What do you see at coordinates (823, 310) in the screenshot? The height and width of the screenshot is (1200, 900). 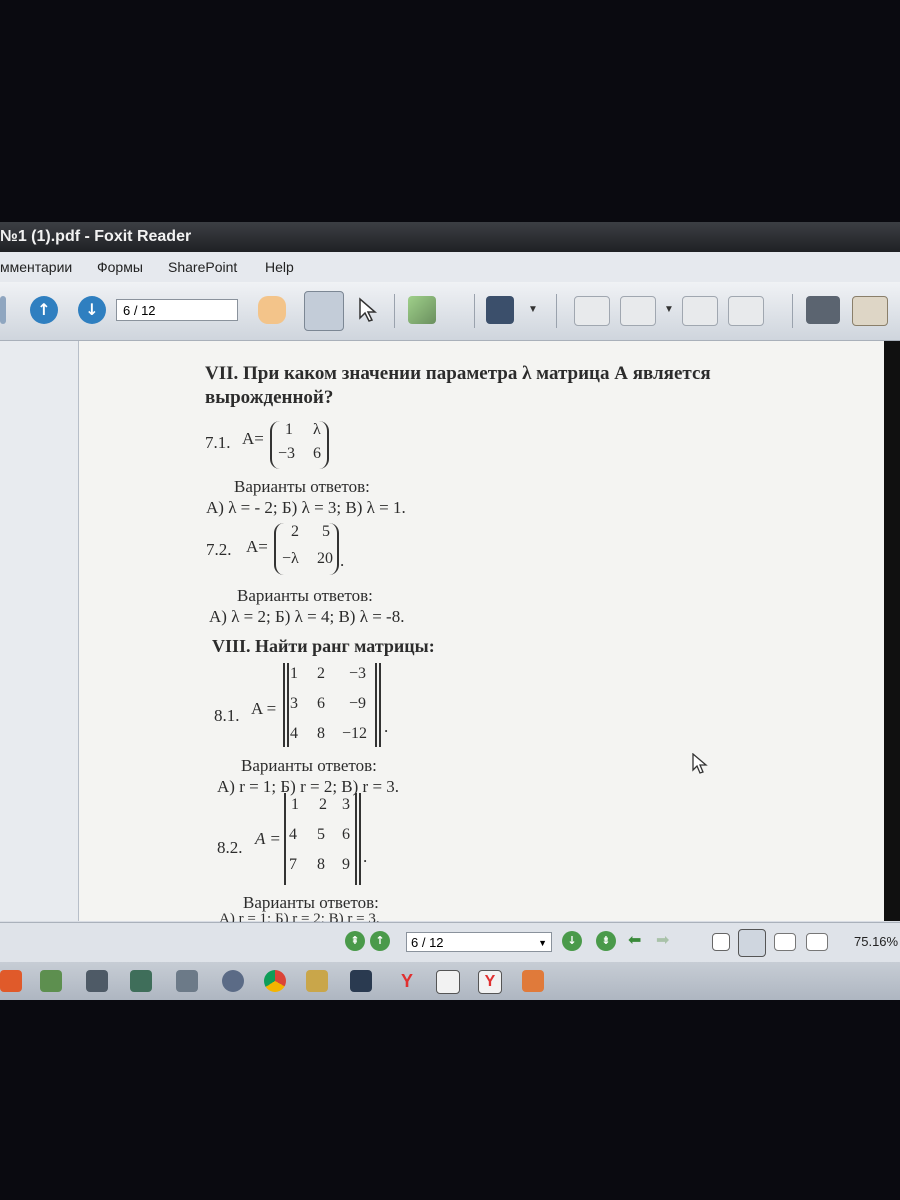 I see `print-icon` at bounding box center [823, 310].